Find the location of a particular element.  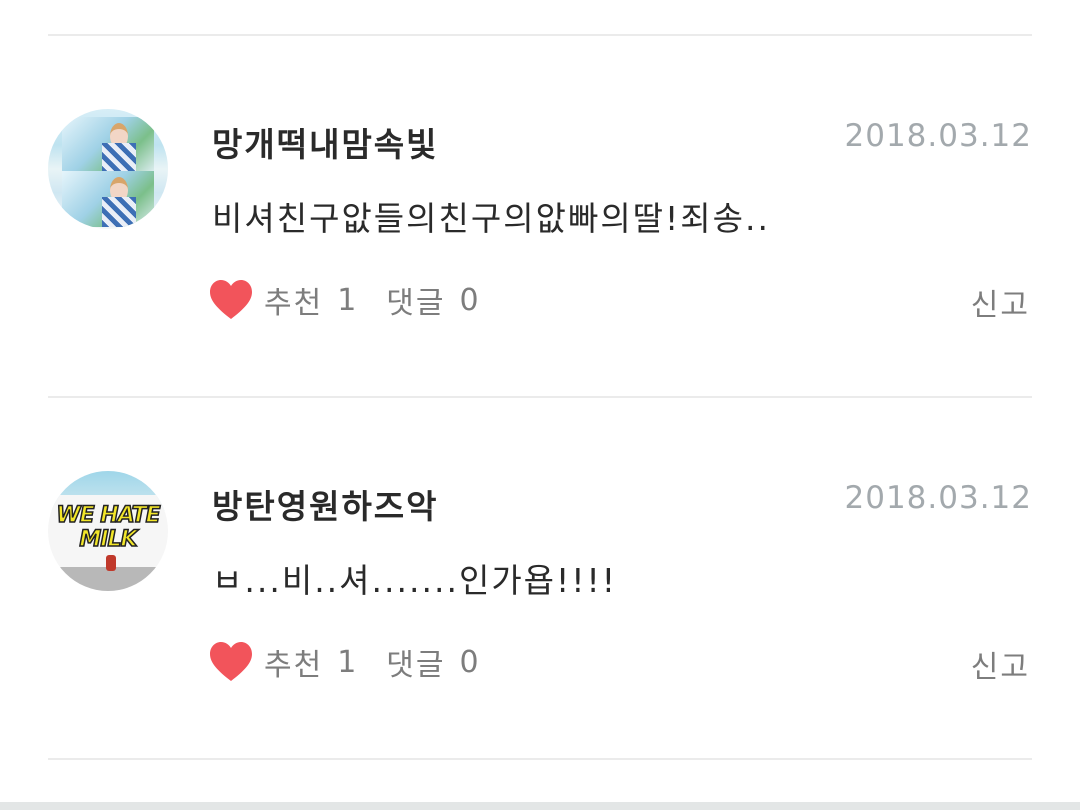

comment-text: ㅂ...비..셔.......인가욥!!!! is located at coordinates (414, 580).